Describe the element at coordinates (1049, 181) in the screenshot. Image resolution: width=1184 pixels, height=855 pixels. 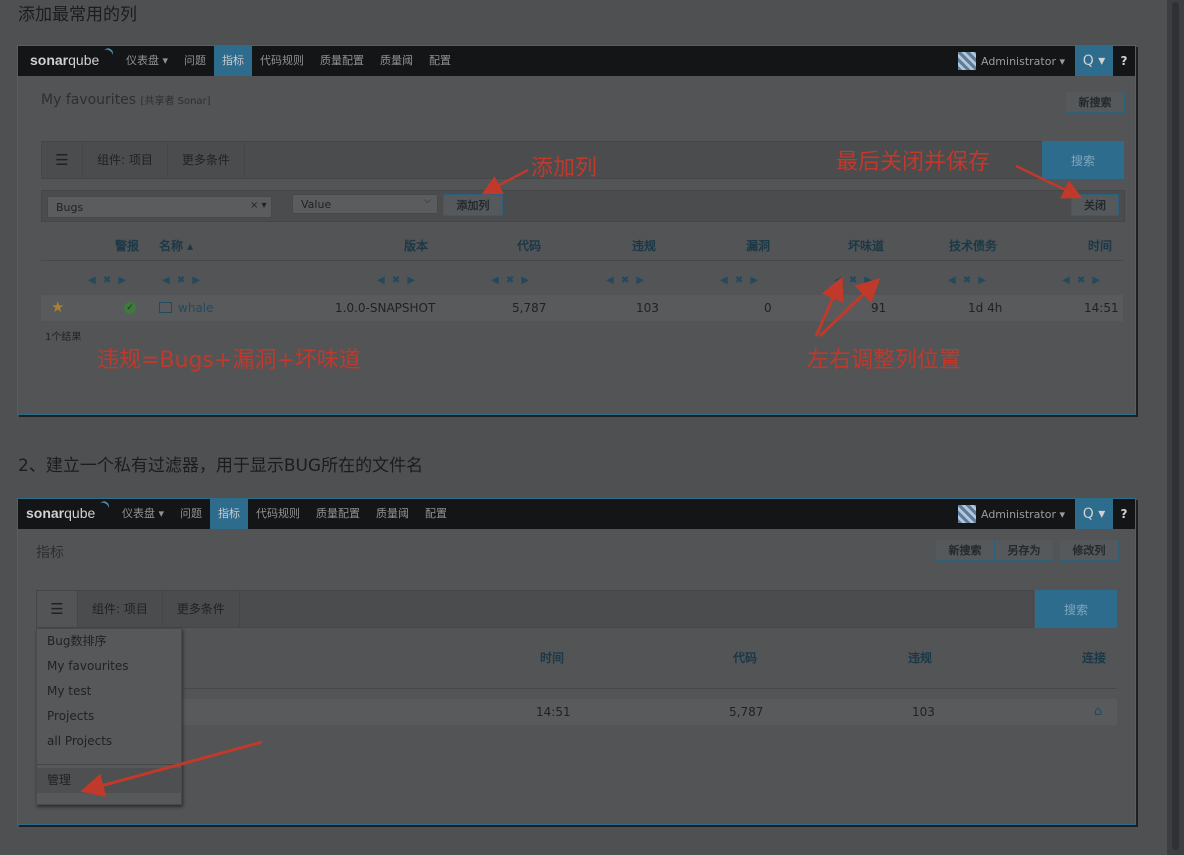
I see `arrow-close` at that location.